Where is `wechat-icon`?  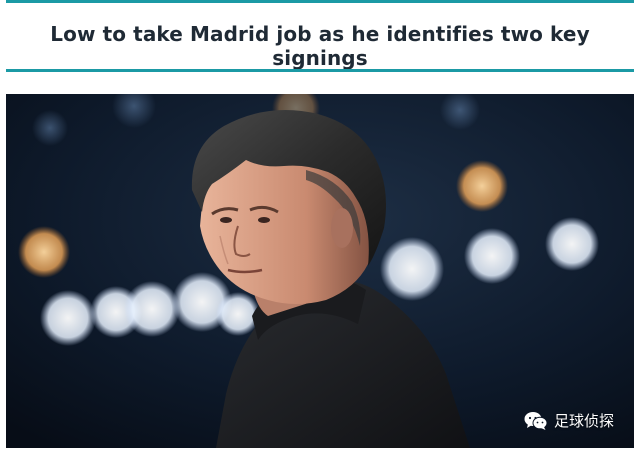
wechat-icon is located at coordinates (536, 421).